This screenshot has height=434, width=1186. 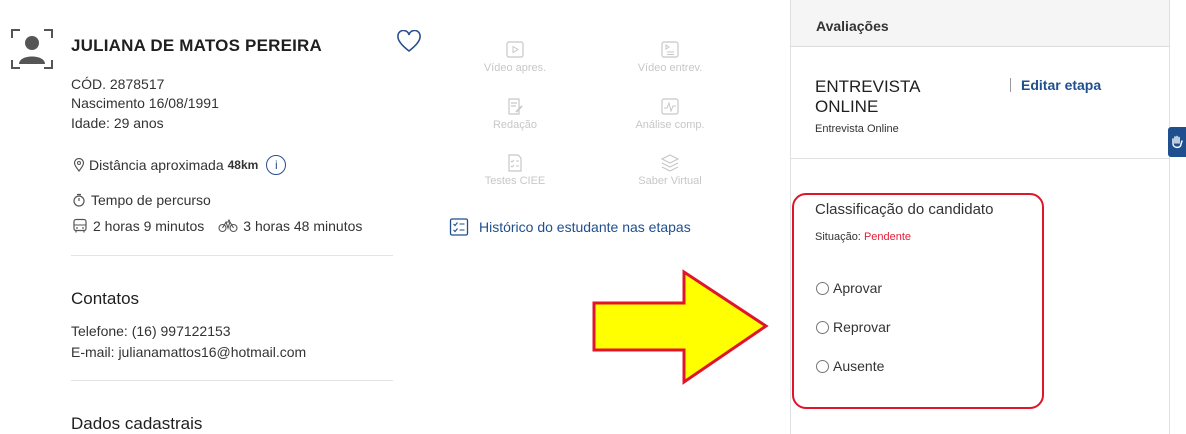 I want to click on annotation-arrow-icon, so click(x=680, y=327).